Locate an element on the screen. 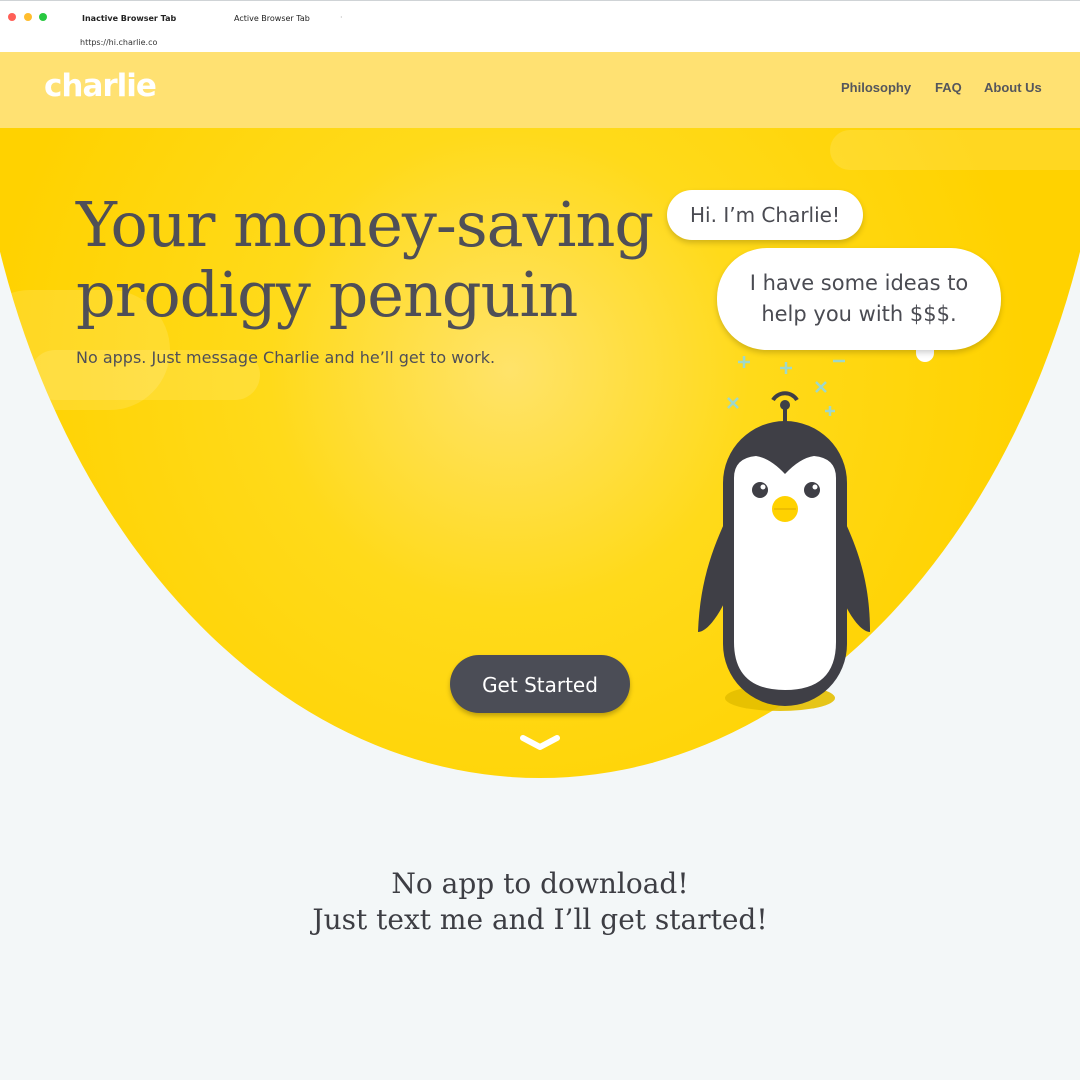 This screenshot has height=1080, width=1080. tagline-line-2: Just text me and I’ll get started! is located at coordinates (540, 919).